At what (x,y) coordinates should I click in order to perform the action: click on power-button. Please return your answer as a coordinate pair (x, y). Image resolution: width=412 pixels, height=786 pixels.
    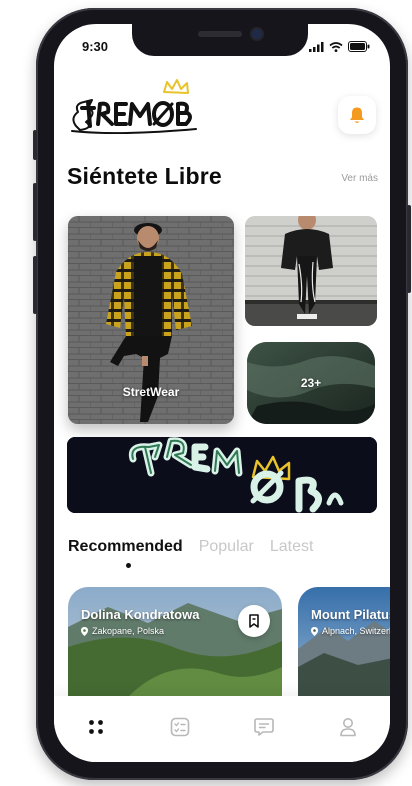
    Looking at the image, I should click on (409, 249).